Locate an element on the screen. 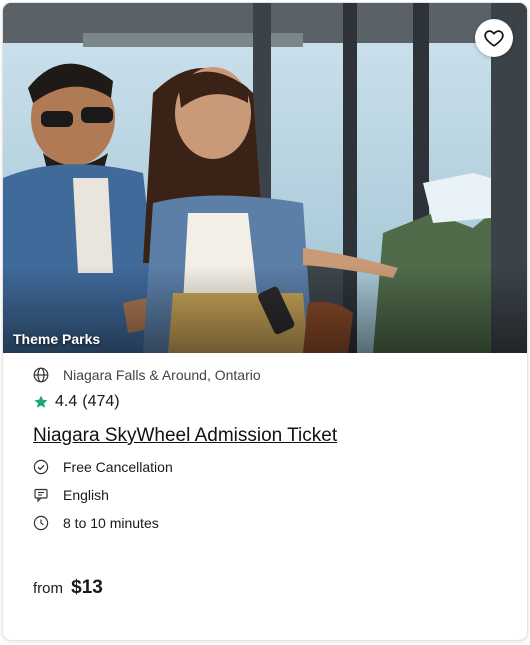 This screenshot has width=530, height=645. price-row: from $13 is located at coordinates (68, 588).